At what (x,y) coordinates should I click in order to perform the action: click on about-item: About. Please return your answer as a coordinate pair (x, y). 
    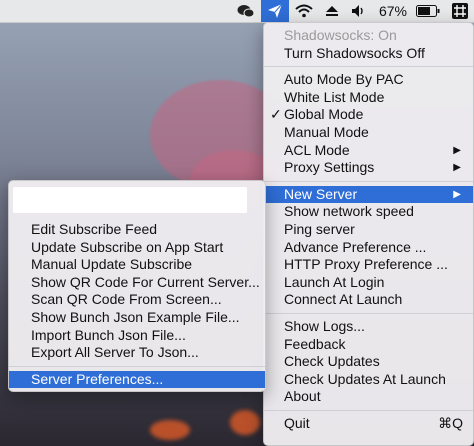
    Looking at the image, I should click on (368, 397).